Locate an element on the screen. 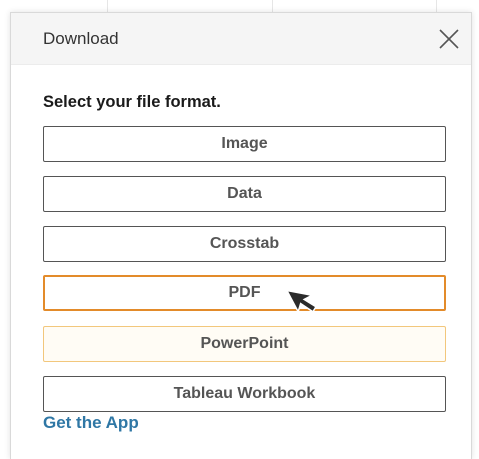 The image size is (479, 459). format-button-tableau-workbook: Tableau Workbook is located at coordinates (244, 394).